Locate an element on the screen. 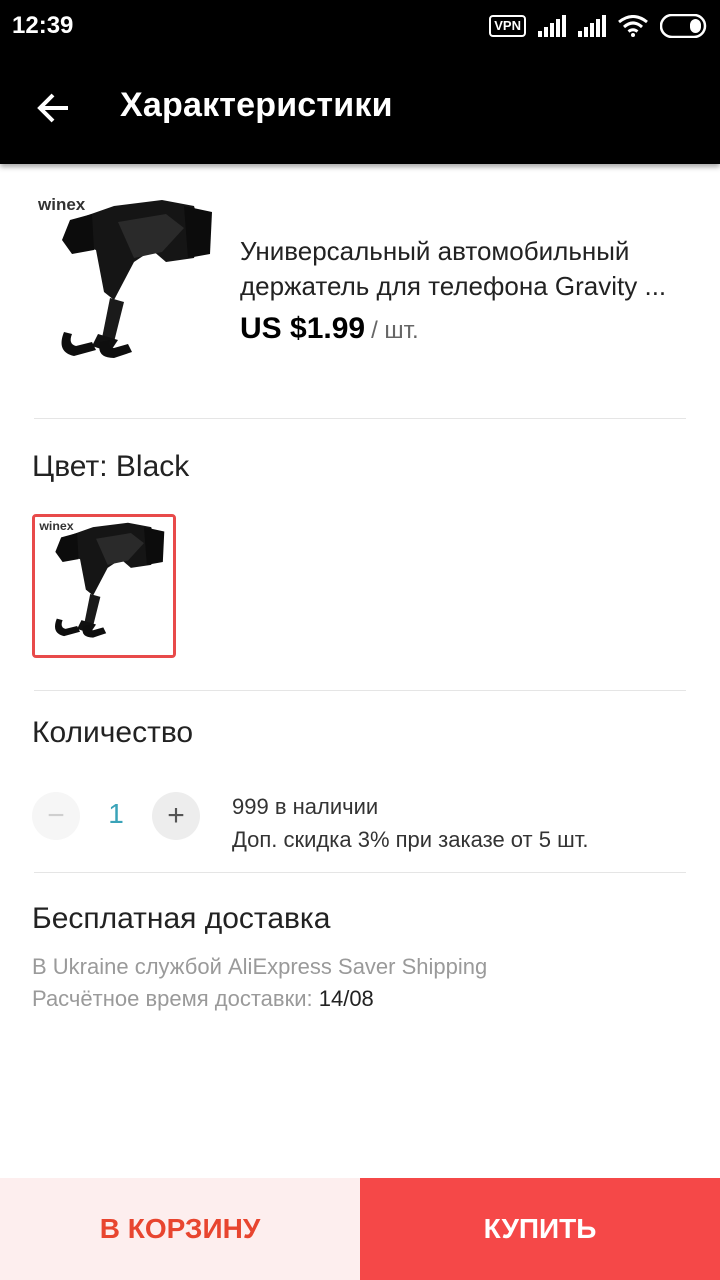 The width and height of the screenshot is (720, 1280). quantity-label: Количество is located at coordinates (113, 732).